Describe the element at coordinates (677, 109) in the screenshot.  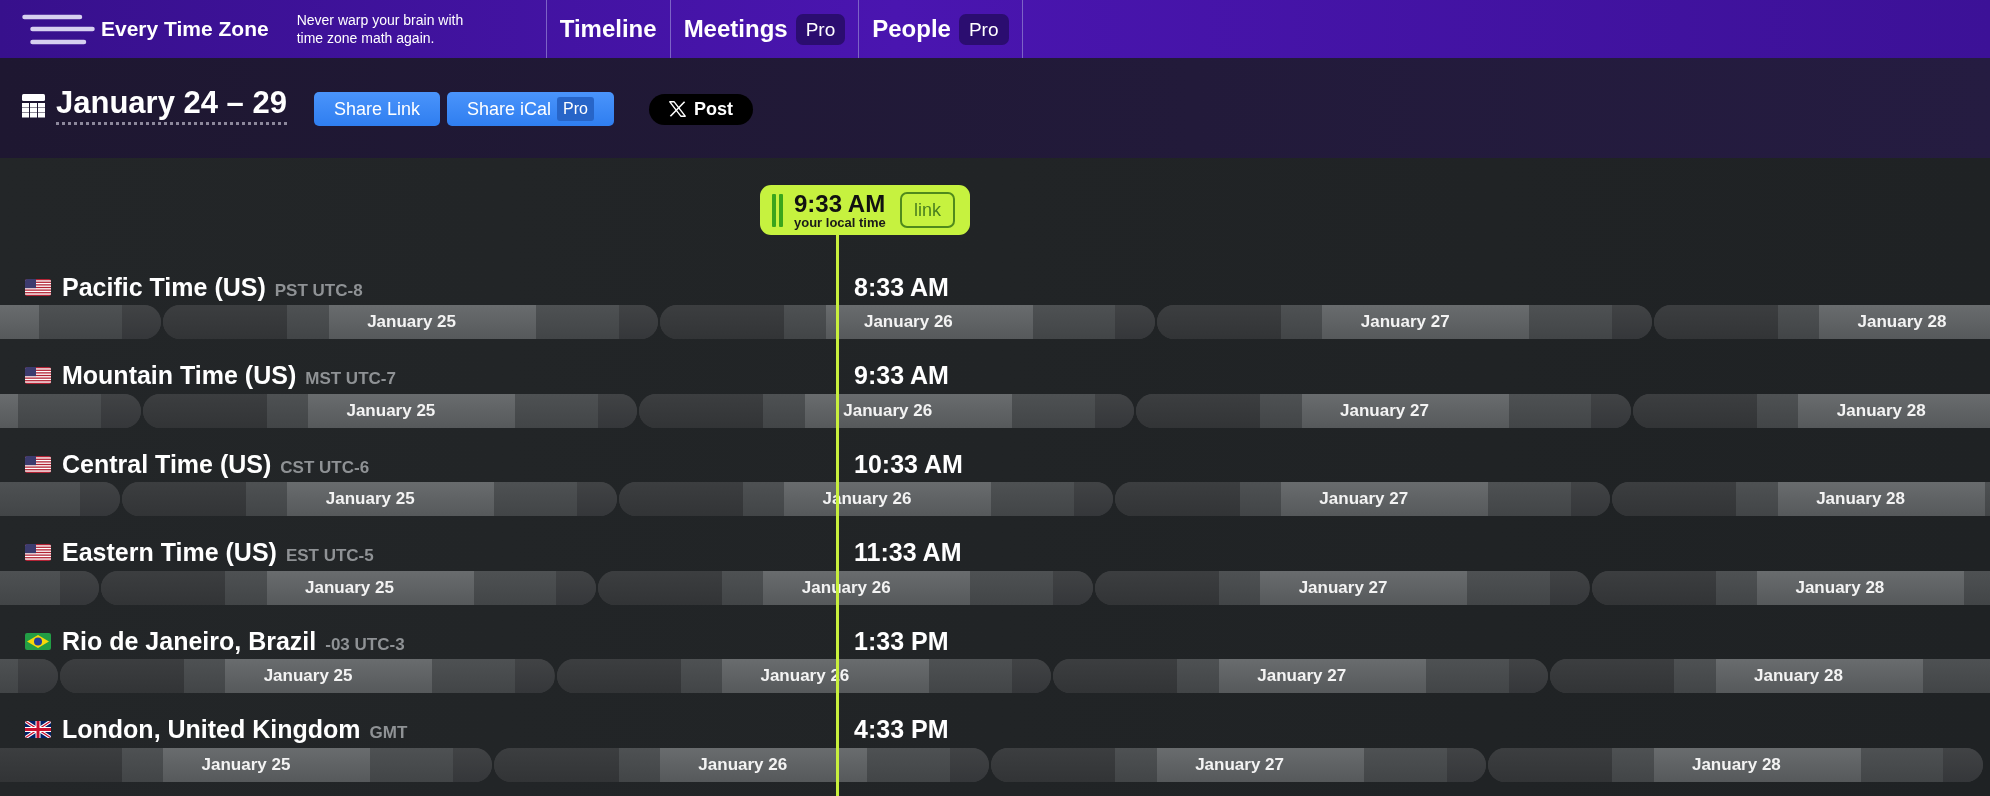
I see `x-logo-icon` at that location.